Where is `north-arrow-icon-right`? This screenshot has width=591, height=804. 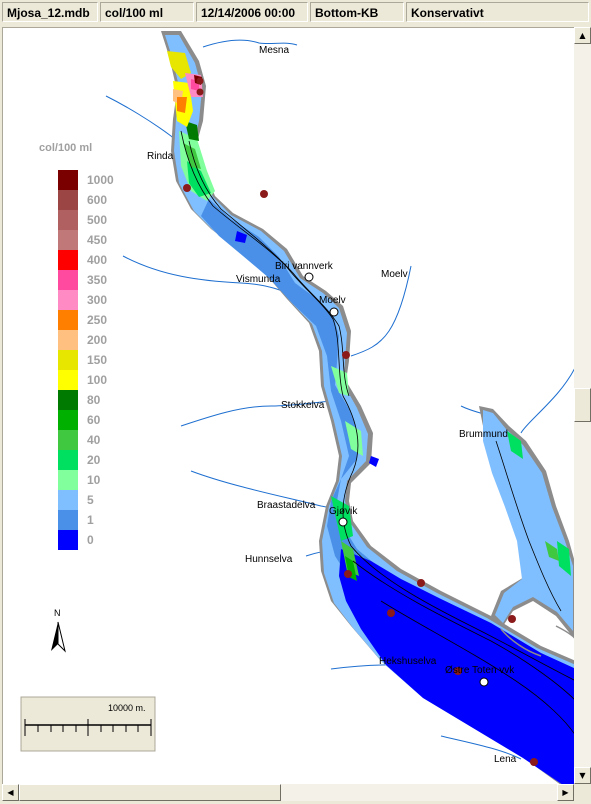
north-arrow-icon-right is located at coordinates (61, 637).